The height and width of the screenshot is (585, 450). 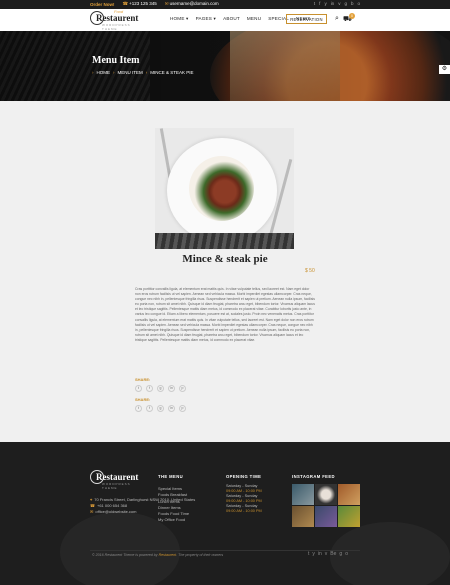 What do you see at coordinates (173, 495) in the screenshot?
I see `footer-menu-item: Foods Breakfast` at bounding box center [173, 495].